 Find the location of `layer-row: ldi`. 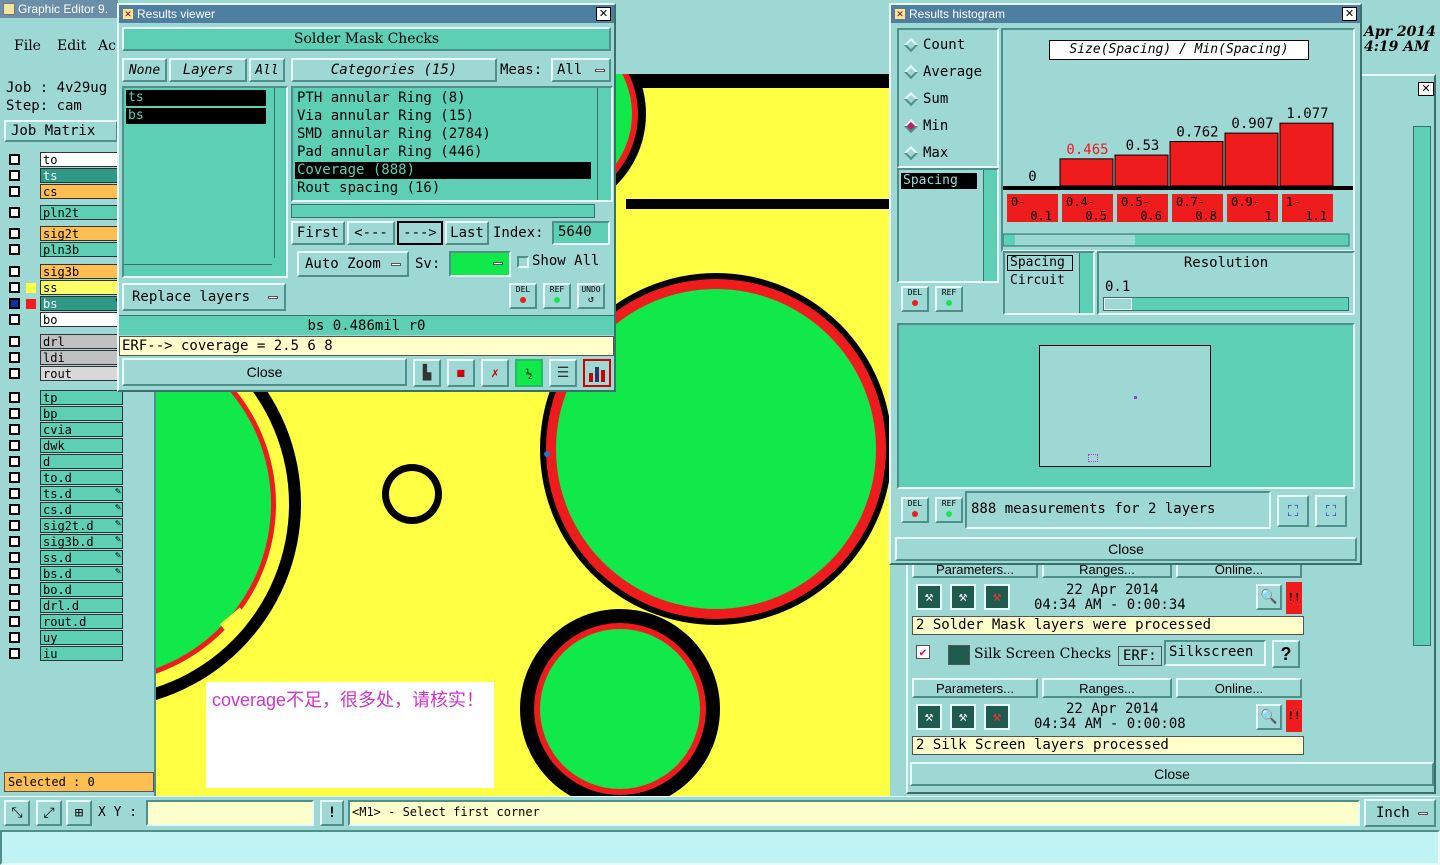

layer-row: ldi is located at coordinates (64, 357).